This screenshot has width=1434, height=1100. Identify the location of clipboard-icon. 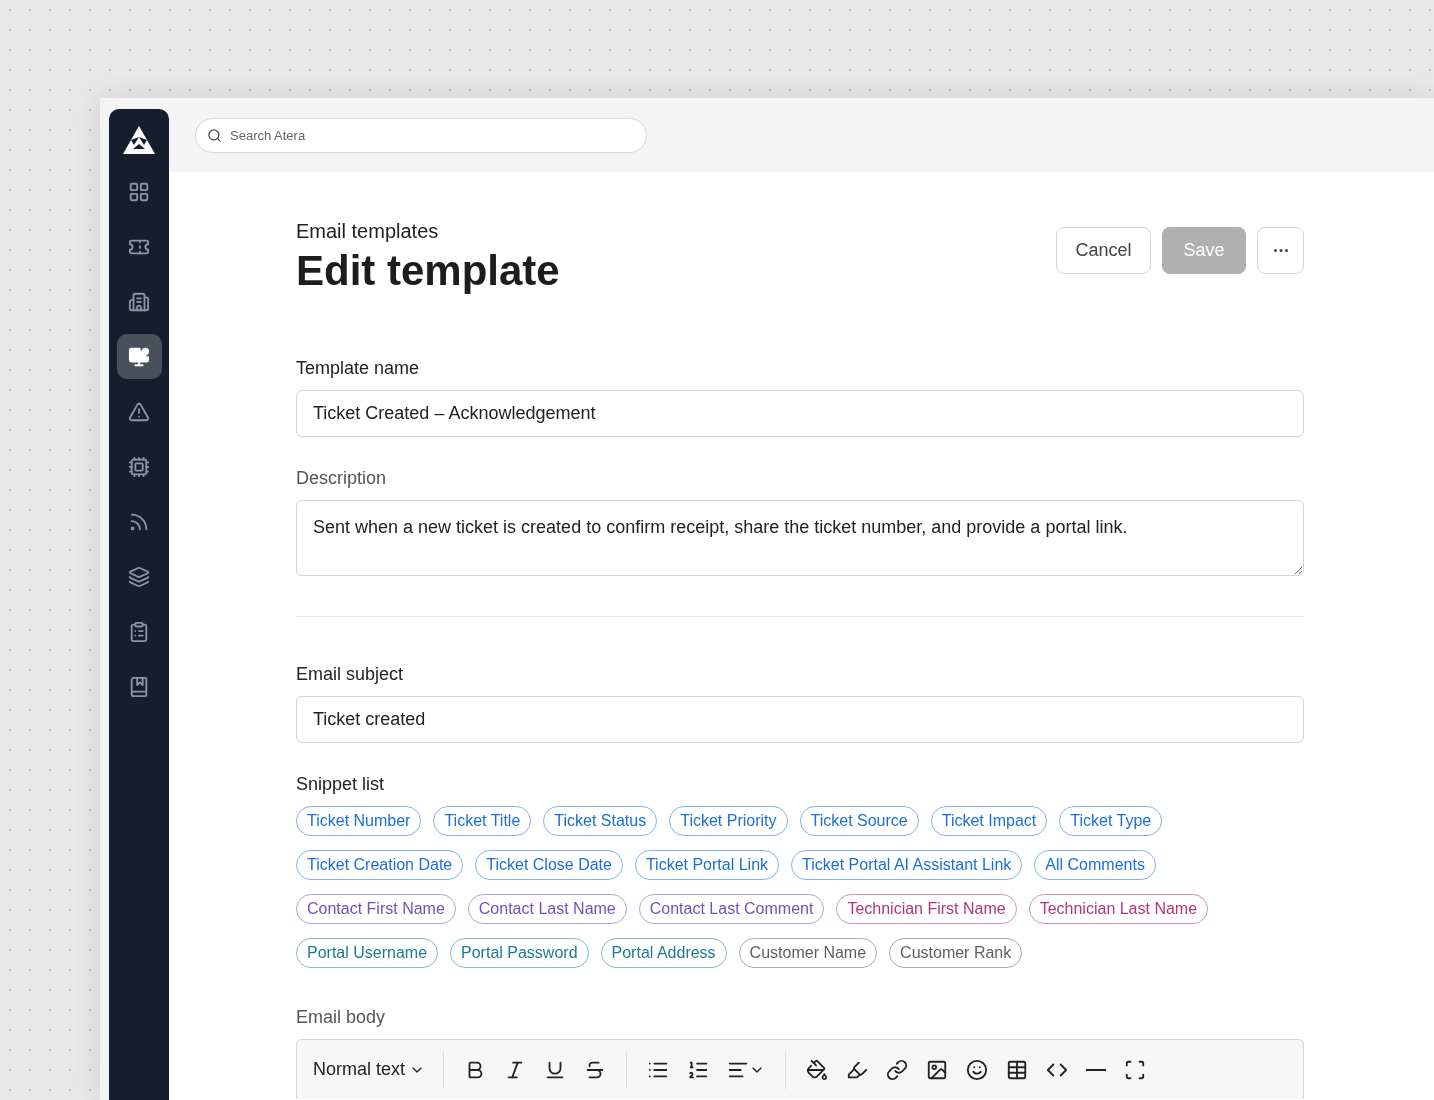
(139, 631).